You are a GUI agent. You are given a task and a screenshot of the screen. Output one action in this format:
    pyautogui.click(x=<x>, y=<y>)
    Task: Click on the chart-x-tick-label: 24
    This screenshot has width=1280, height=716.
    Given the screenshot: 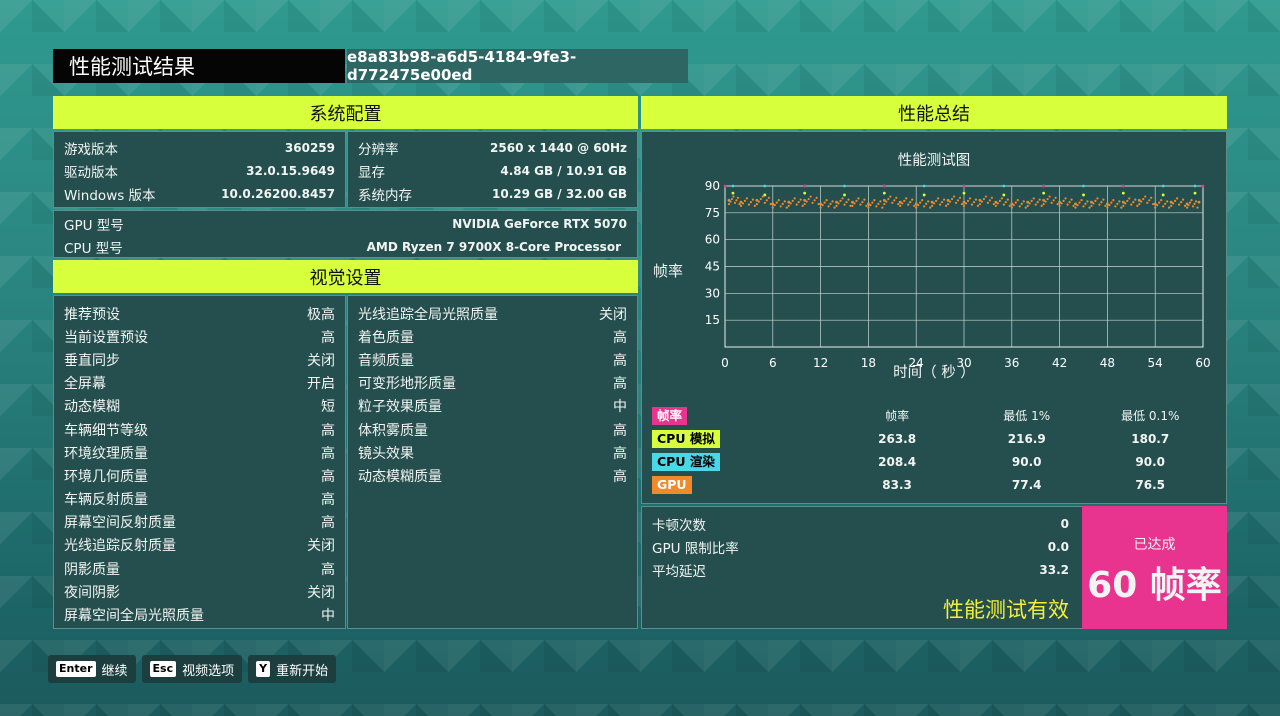 What is the action you would take?
    pyautogui.click(x=916, y=363)
    